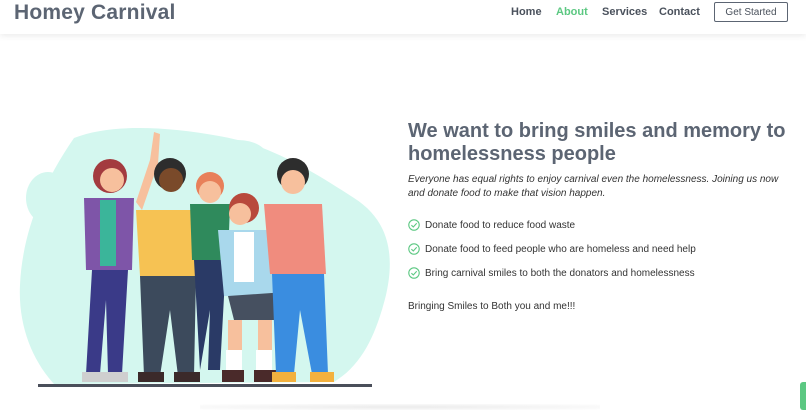 The height and width of the screenshot is (410, 806). What do you see at coordinates (526, 12) in the screenshot?
I see `nav-home: Home` at bounding box center [526, 12].